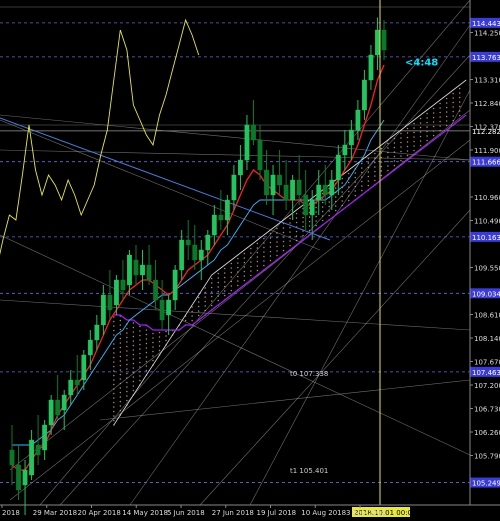 The height and width of the screenshot is (521, 500). What do you see at coordinates (487, 410) in the screenshot?
I see `price-tick-label: 106.730` at bounding box center [487, 410].